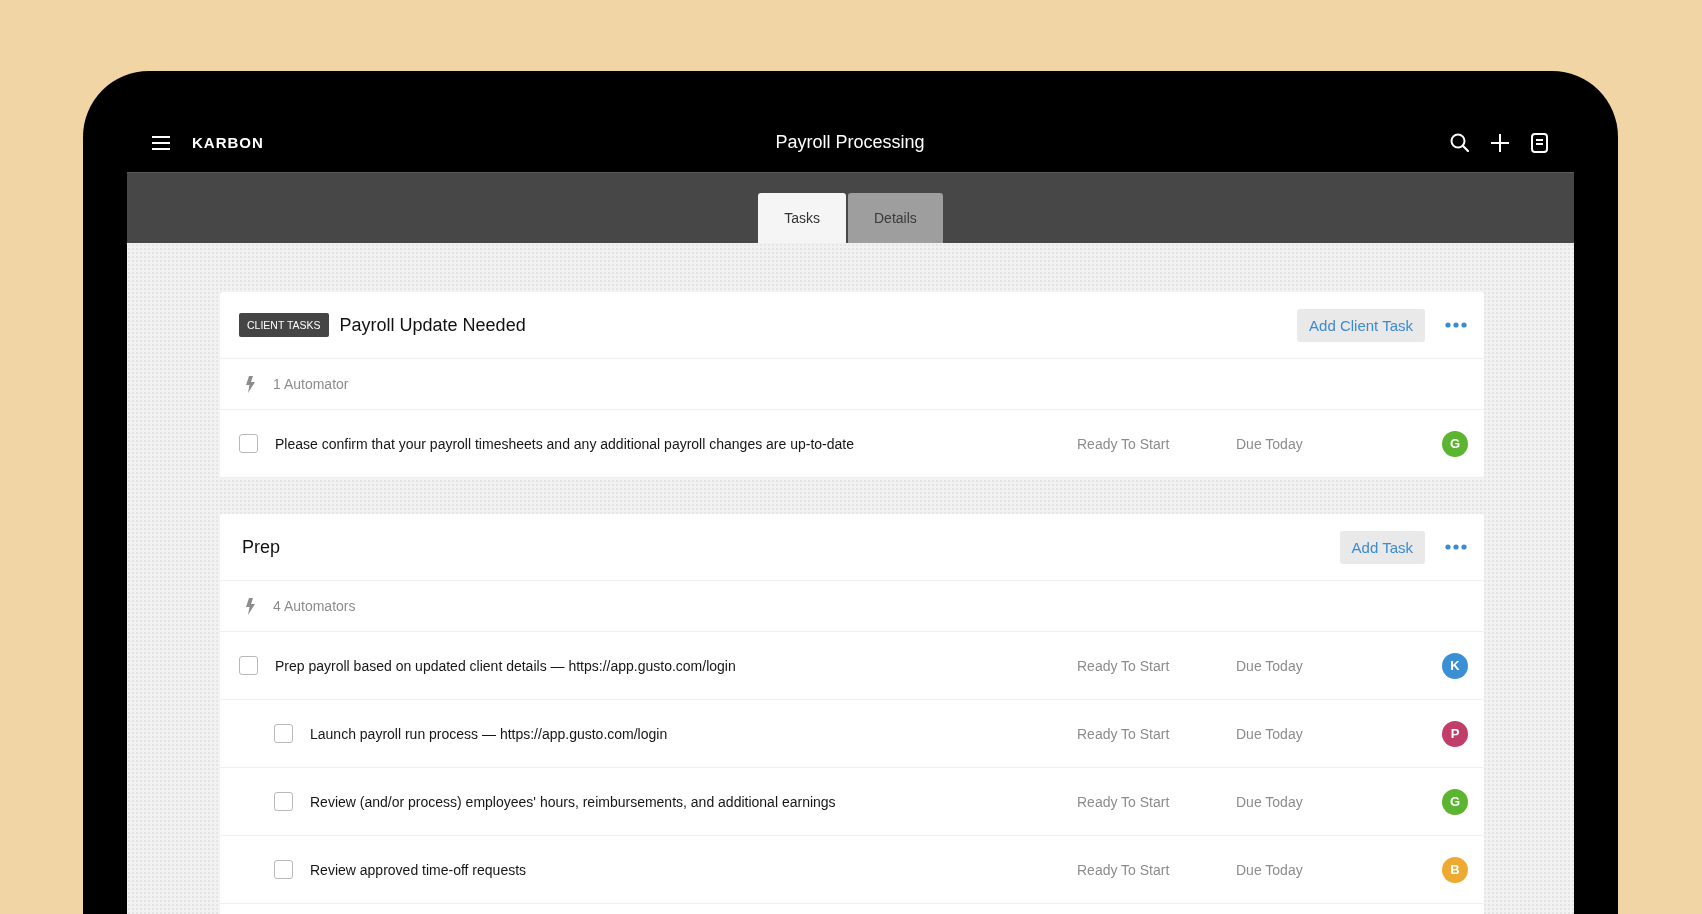  I want to click on section-tag: CLIENT TASKS, so click(284, 325).